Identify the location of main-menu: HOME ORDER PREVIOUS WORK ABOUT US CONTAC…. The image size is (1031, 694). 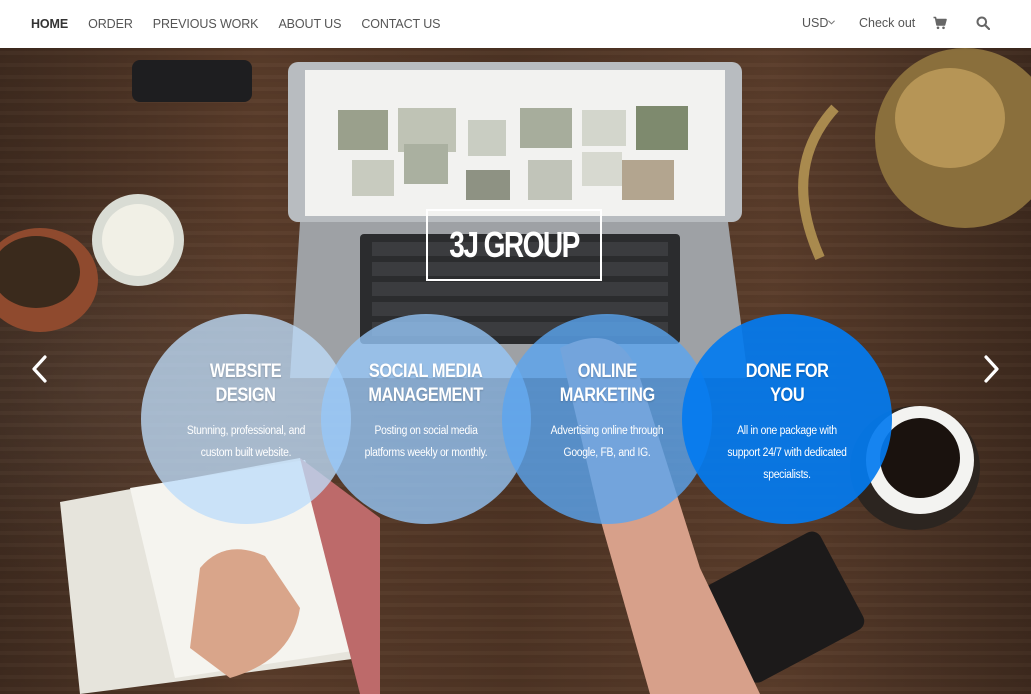
(245, 24).